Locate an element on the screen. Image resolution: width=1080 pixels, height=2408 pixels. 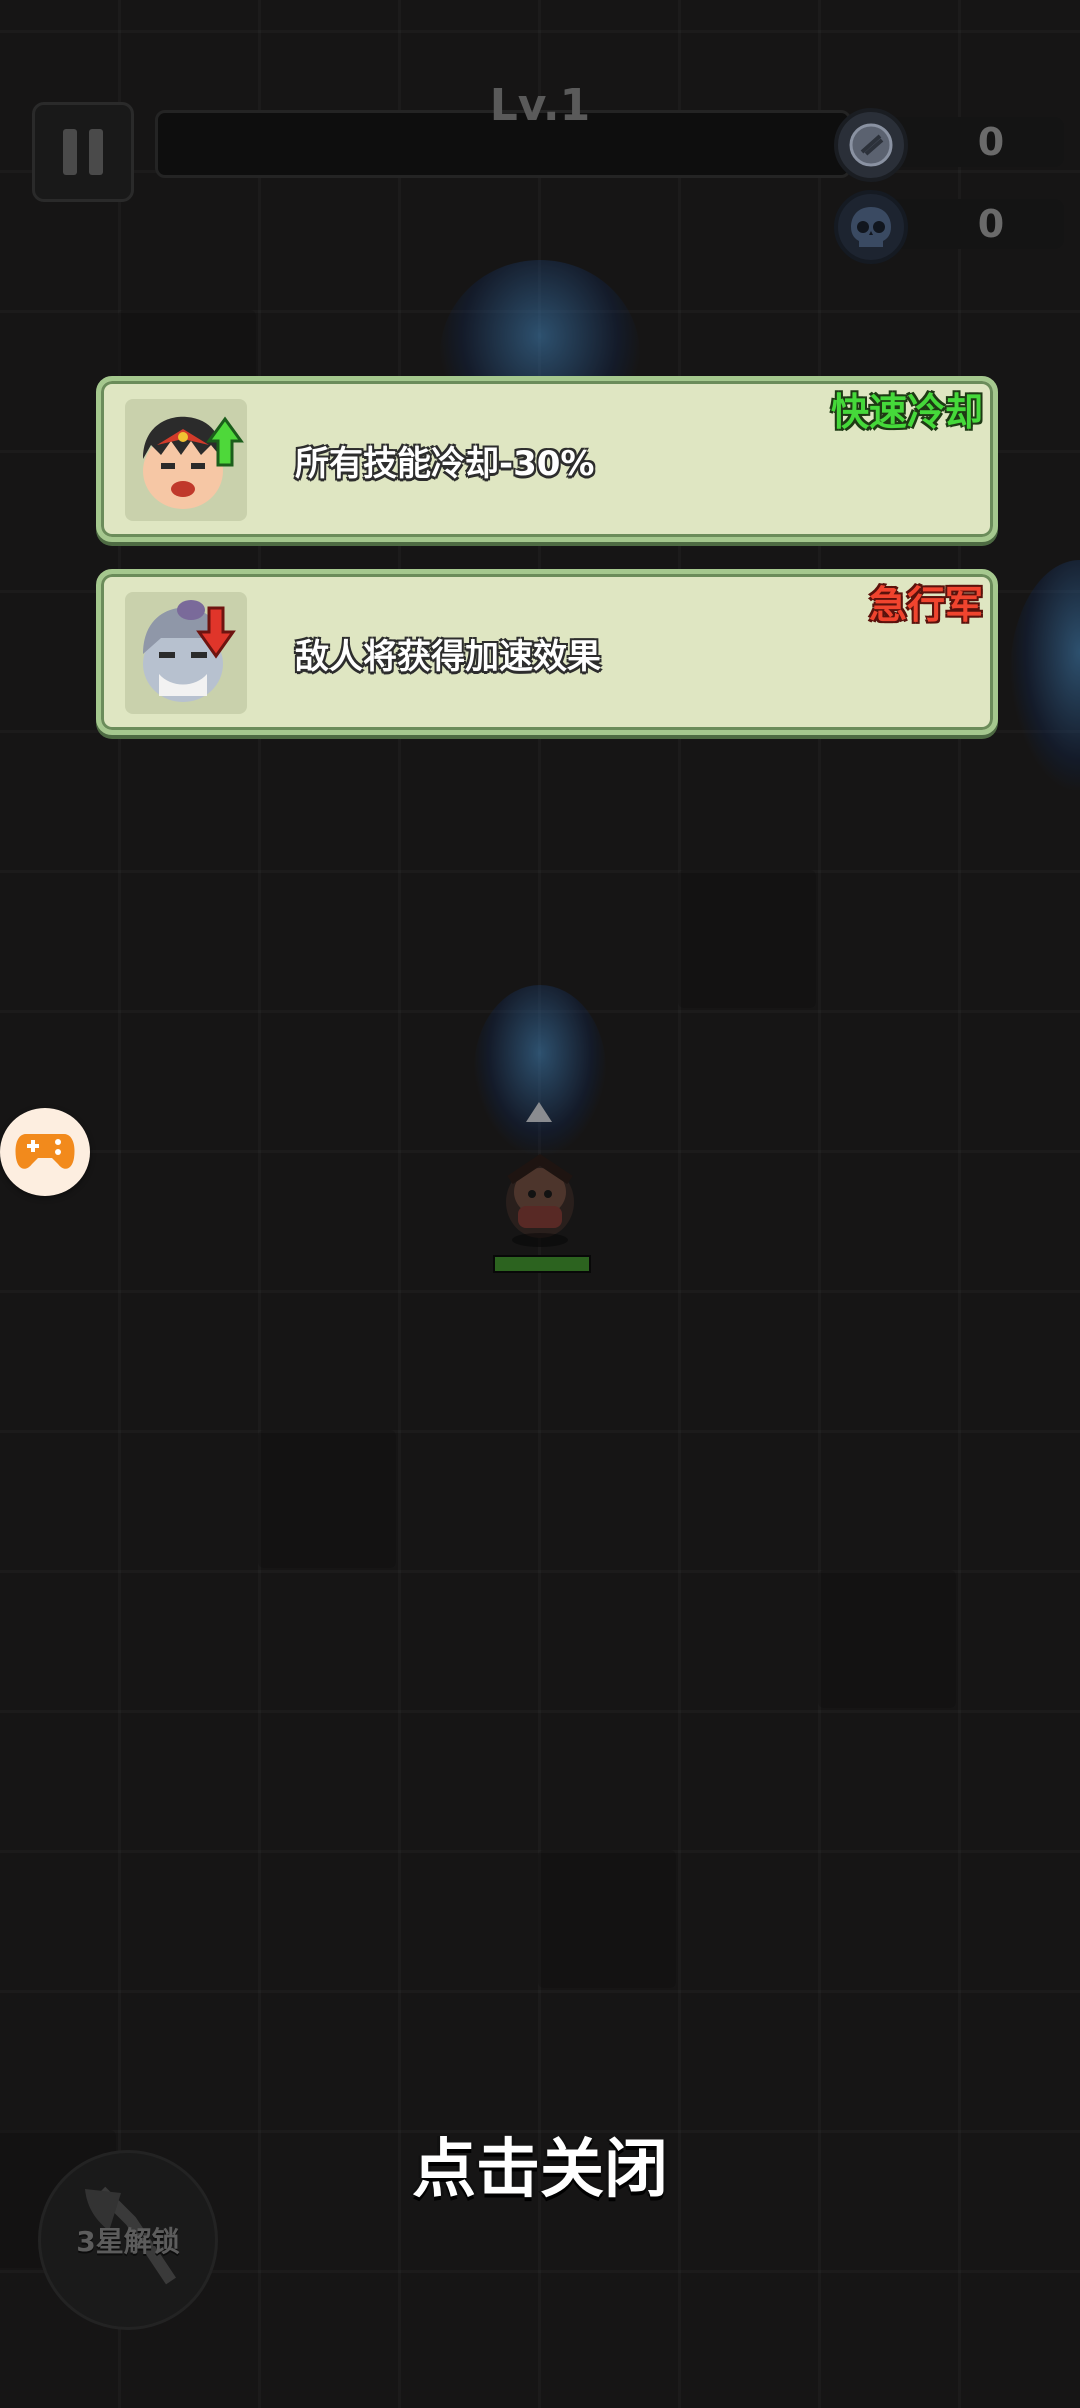
gamepad-icon is located at coordinates (45, 1151).